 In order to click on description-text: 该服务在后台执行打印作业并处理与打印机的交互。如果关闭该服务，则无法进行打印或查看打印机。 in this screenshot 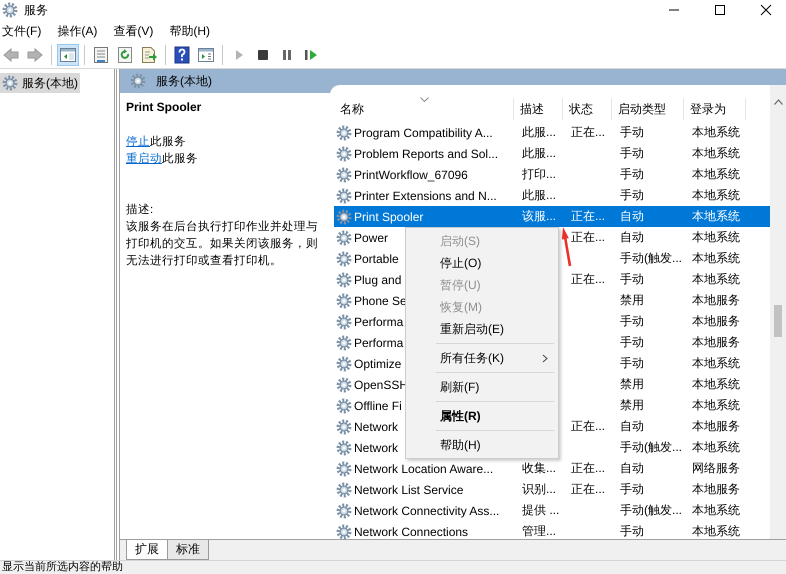, I will do `click(222, 244)`.